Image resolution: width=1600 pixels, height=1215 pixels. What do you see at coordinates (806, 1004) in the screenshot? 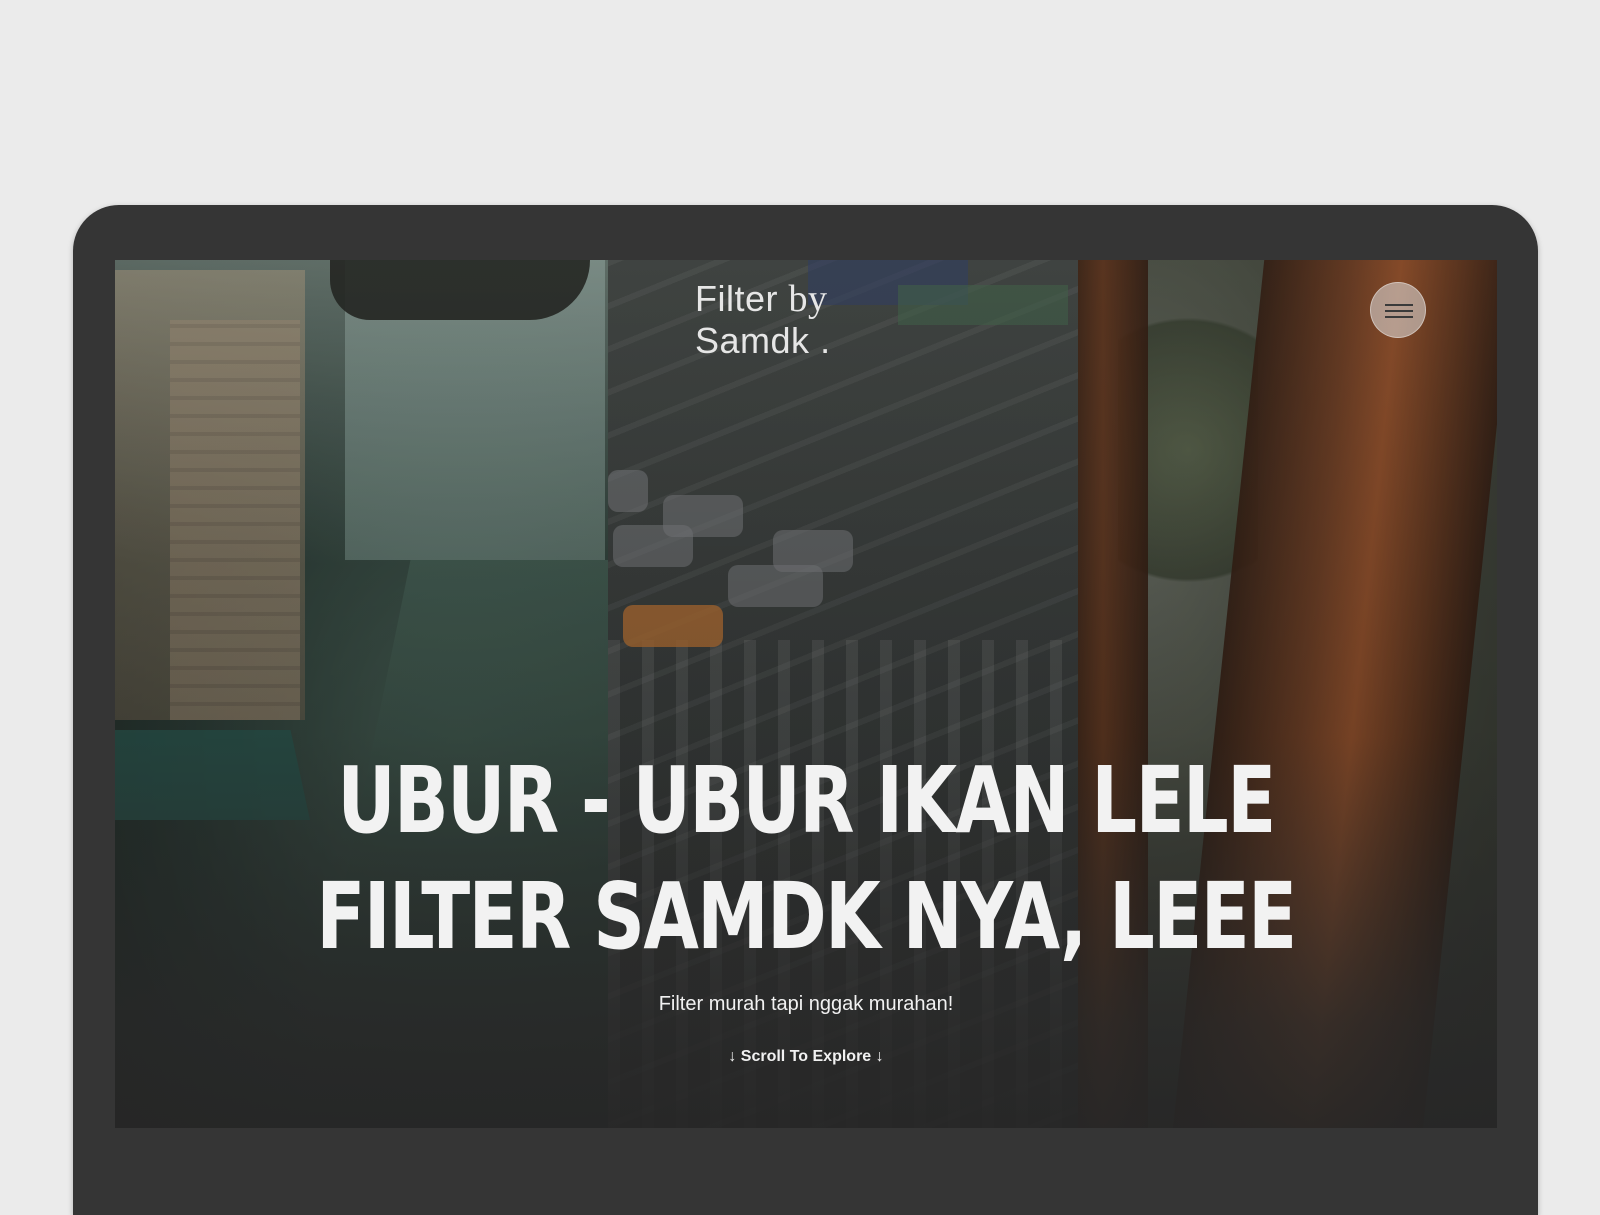
I see `hero-subtitle: Filter murah tapi nggak murahan!` at bounding box center [806, 1004].